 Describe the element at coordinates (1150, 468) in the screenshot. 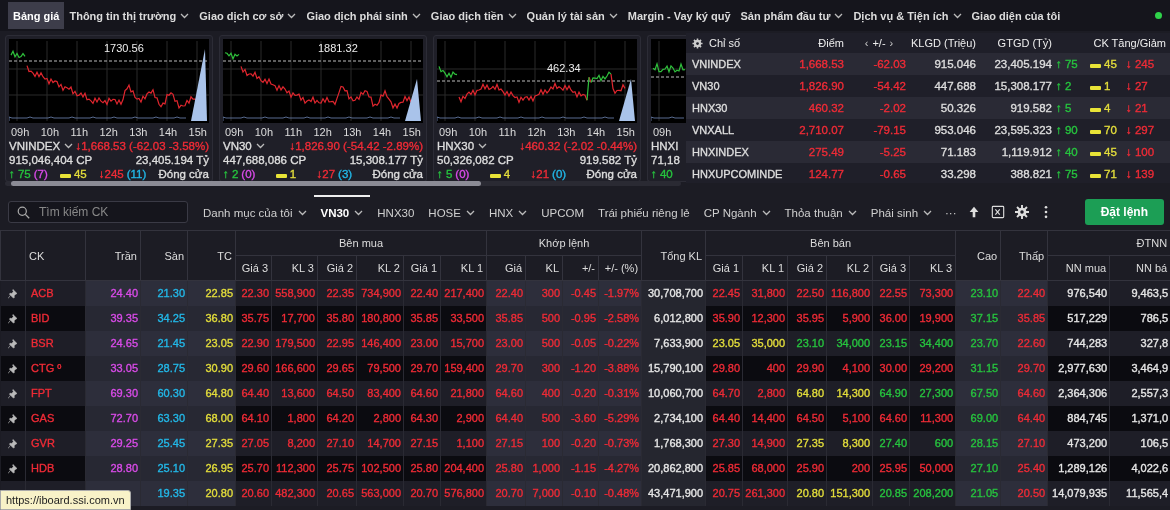

I see `table-cell: 4,022,6` at that location.